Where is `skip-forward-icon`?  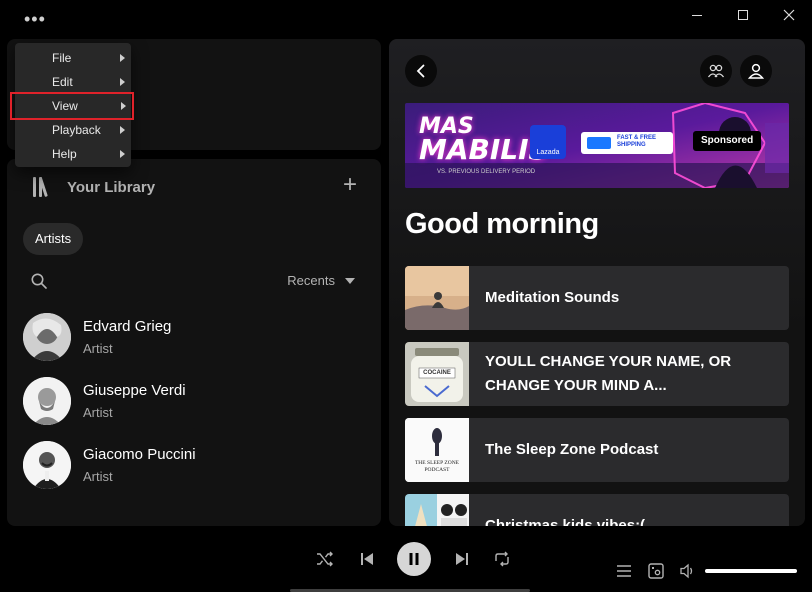
skip-forward-icon is located at coordinates (462, 559).